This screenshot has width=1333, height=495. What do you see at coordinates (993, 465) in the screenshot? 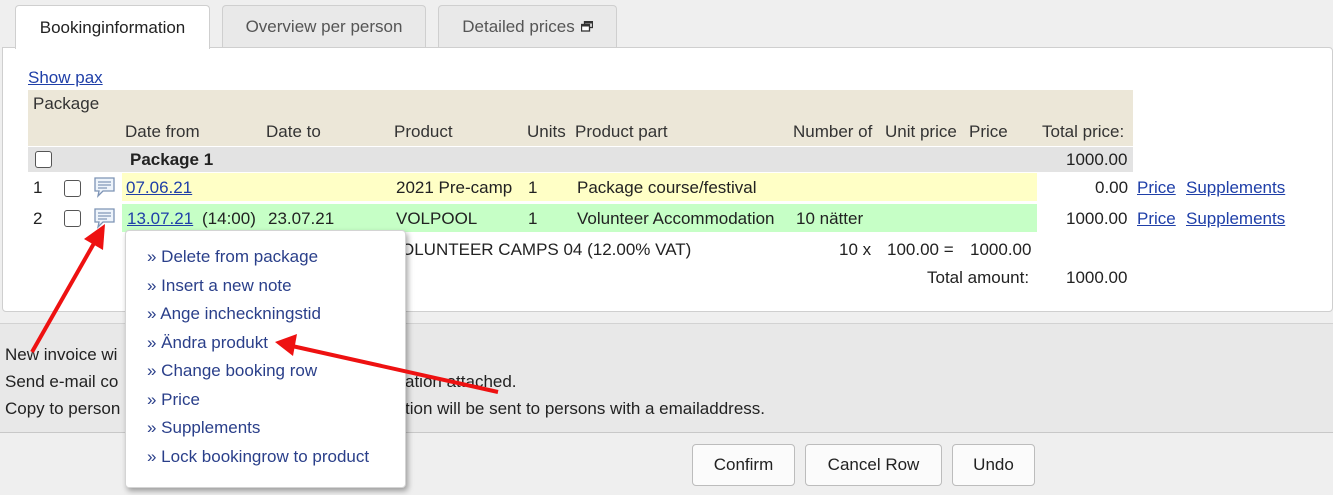
I see `undo-button: Undo` at bounding box center [993, 465].